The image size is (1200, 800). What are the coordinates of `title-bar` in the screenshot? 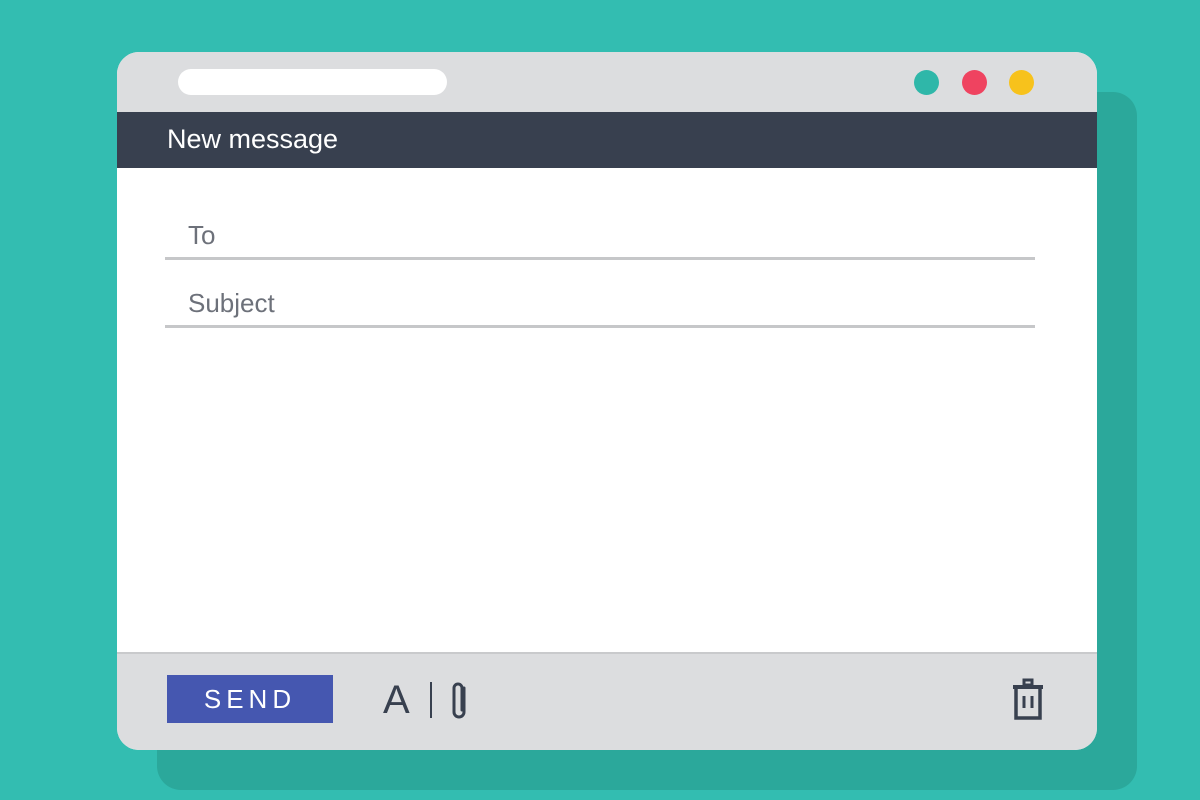 It's located at (607, 82).